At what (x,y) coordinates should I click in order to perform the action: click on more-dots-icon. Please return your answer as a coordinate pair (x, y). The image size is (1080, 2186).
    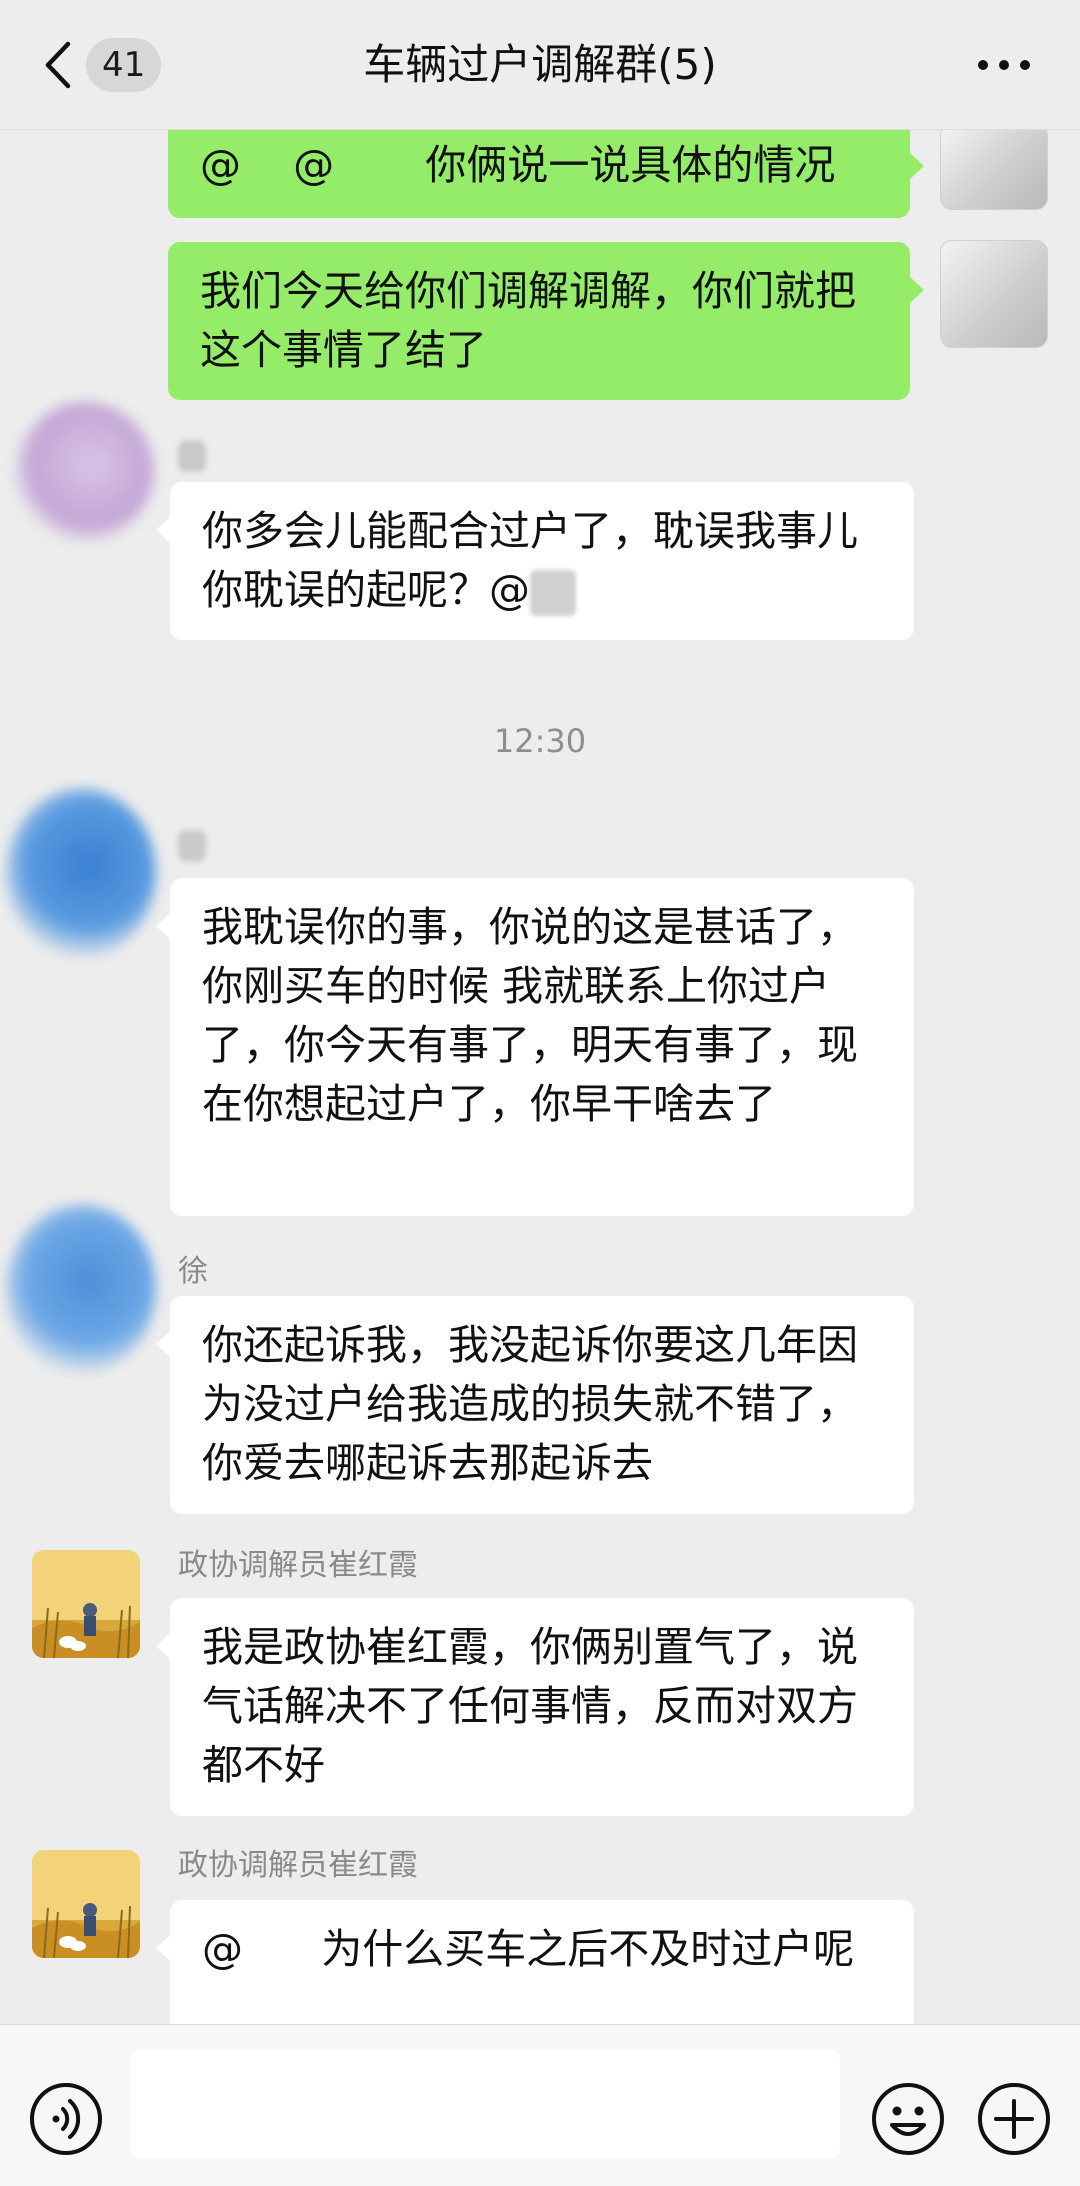
    Looking at the image, I should click on (1004, 65).